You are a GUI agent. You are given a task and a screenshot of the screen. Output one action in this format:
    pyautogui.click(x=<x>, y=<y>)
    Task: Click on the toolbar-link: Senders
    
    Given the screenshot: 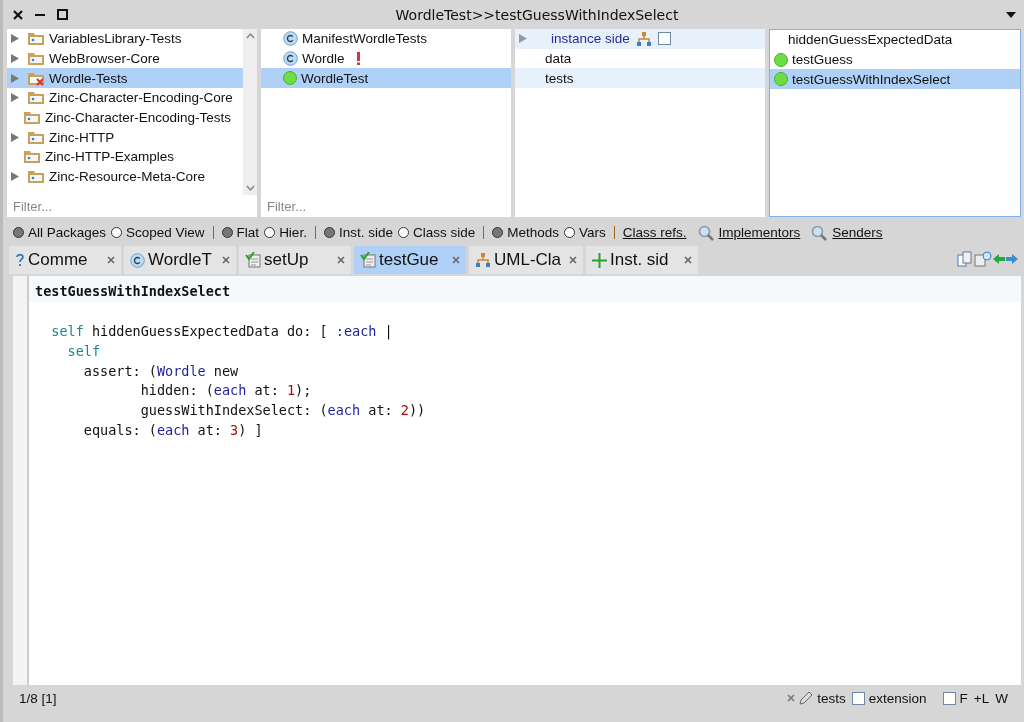 What is the action you would take?
    pyautogui.click(x=857, y=232)
    